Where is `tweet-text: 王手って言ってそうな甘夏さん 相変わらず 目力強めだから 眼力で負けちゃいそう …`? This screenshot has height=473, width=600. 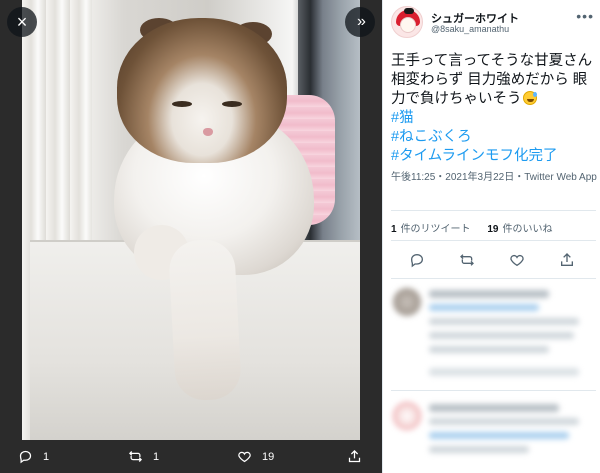
tweet-text: 王手って言ってそうな甘夏さん 相変わらず 目力強めだから 眼力で負けちゃいそう … is located at coordinates (494, 109).